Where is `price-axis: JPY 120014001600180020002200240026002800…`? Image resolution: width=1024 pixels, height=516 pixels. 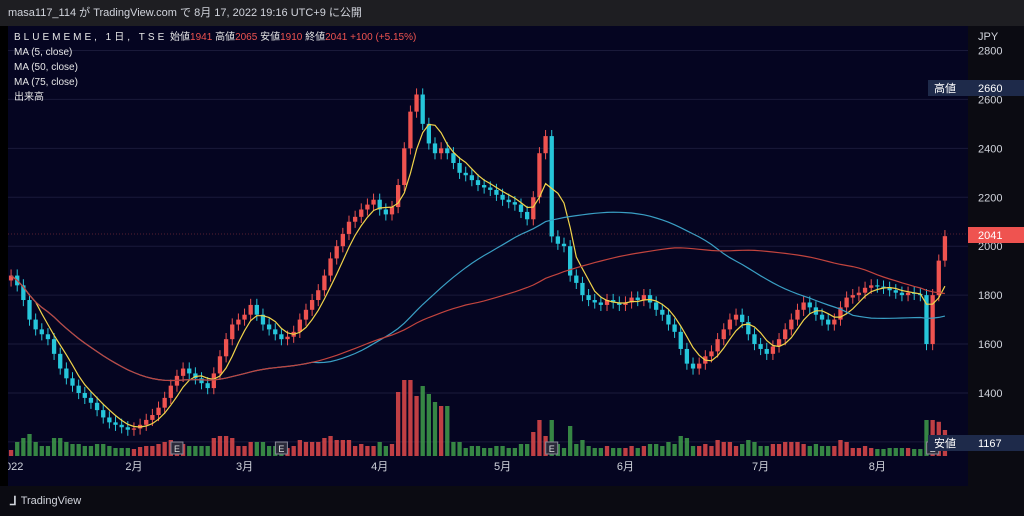
price-axis: JPY 120014001600180020002200240026002800… is located at coordinates (996, 256).